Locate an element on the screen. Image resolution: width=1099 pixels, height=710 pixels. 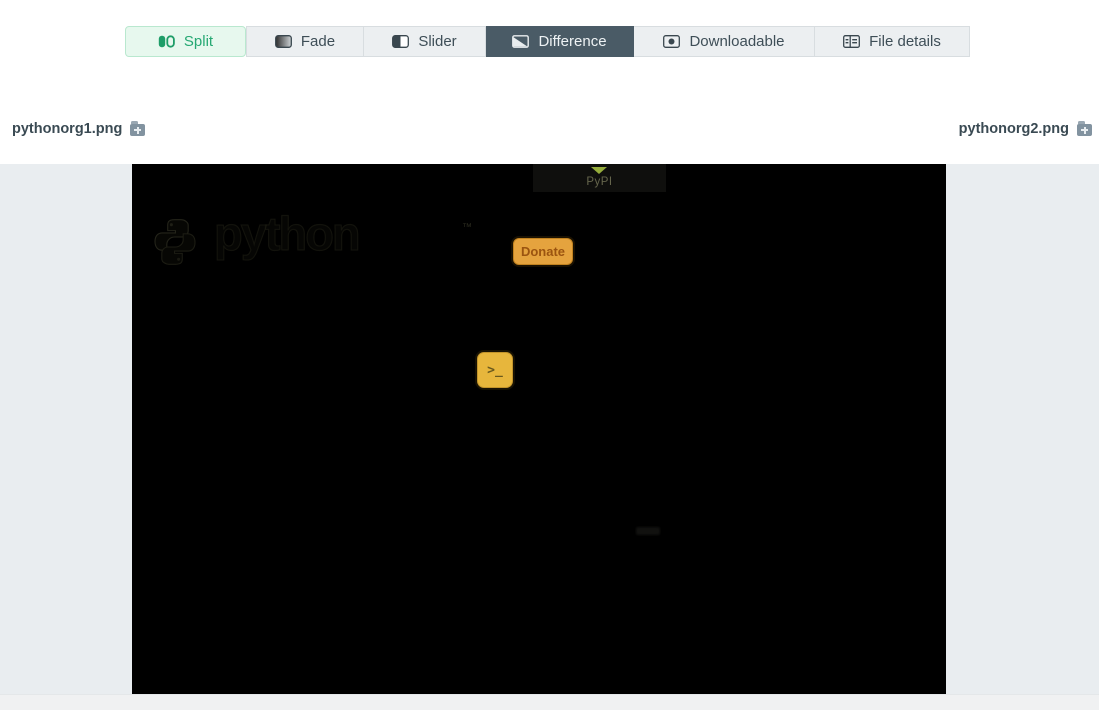
right-file-name: pythonorg2.png is located at coordinates (1013, 129).